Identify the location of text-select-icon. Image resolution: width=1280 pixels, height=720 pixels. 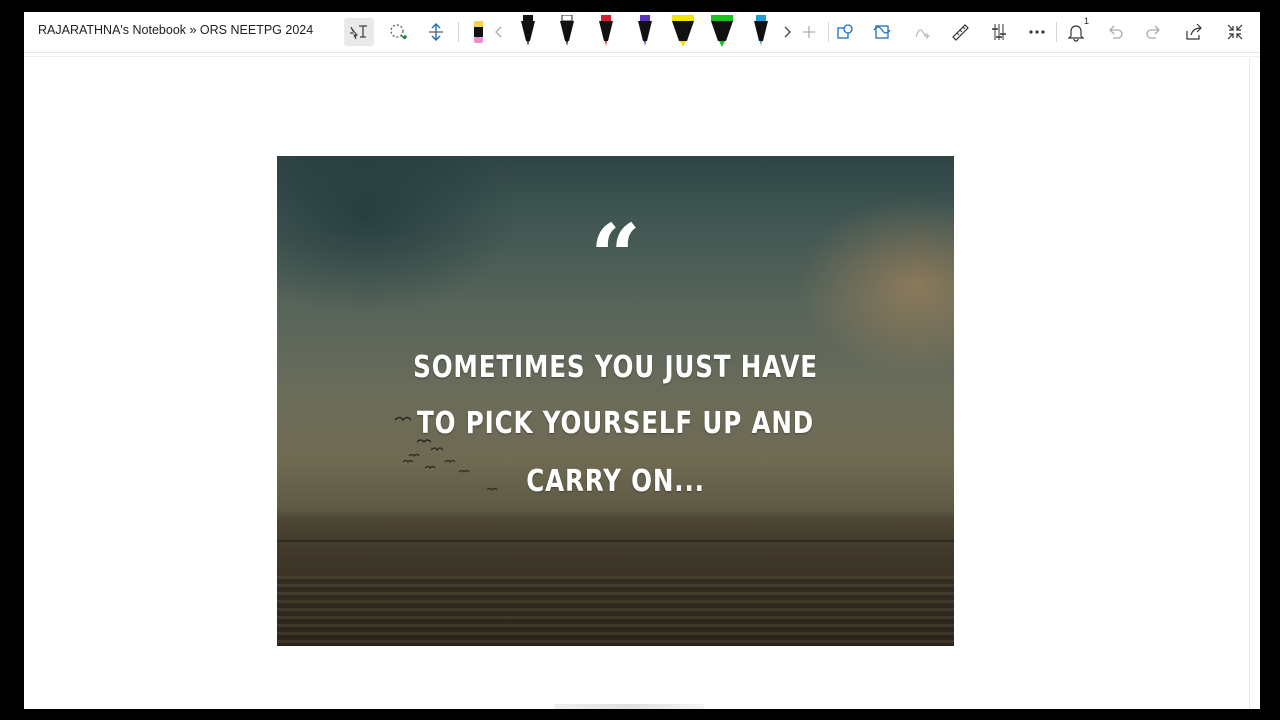
(359, 32).